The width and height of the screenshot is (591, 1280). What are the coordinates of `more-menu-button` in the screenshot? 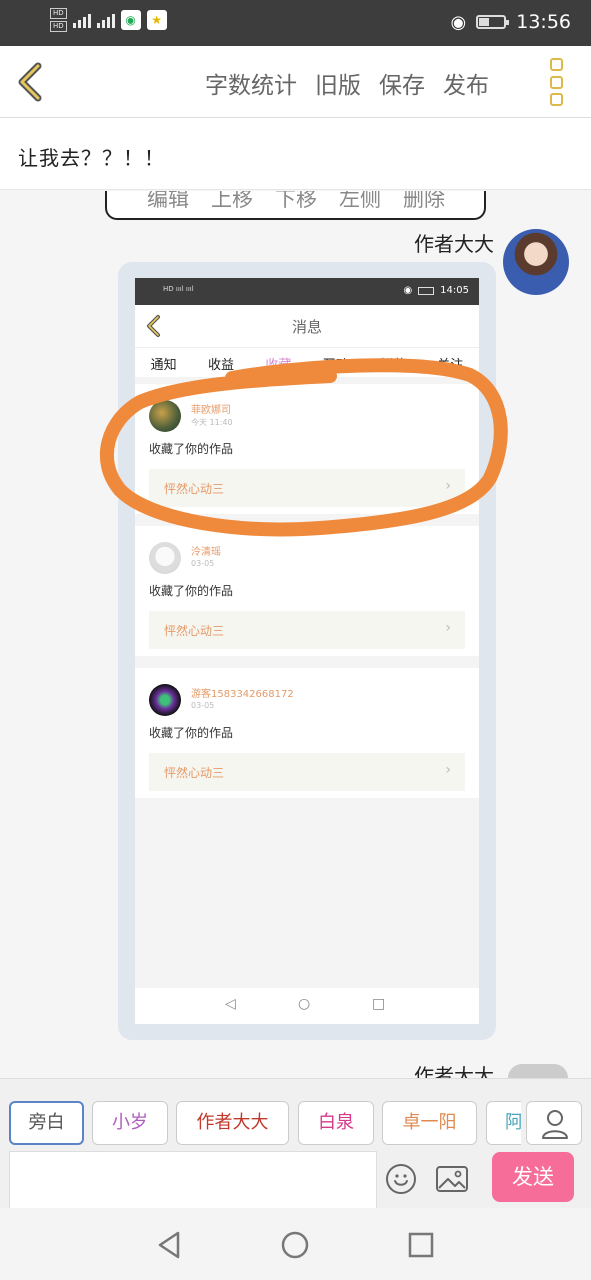 It's located at (558, 82).